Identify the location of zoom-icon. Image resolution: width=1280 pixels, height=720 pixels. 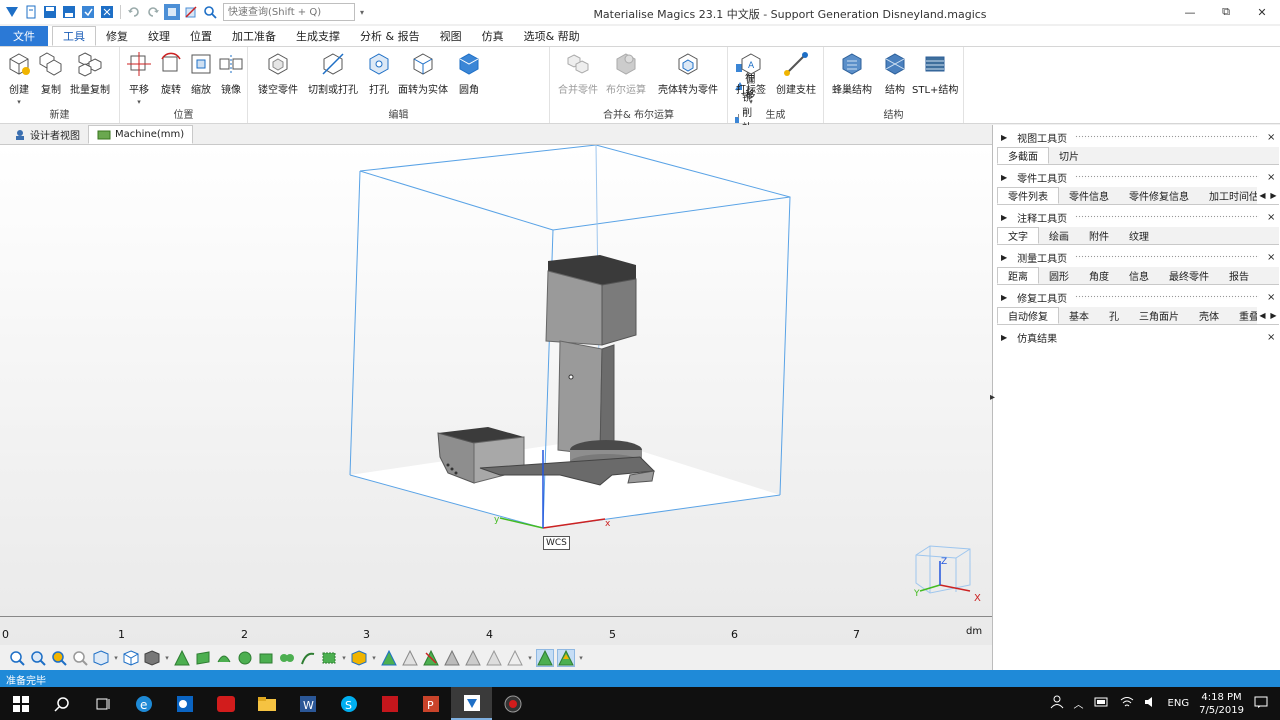
(17, 658).